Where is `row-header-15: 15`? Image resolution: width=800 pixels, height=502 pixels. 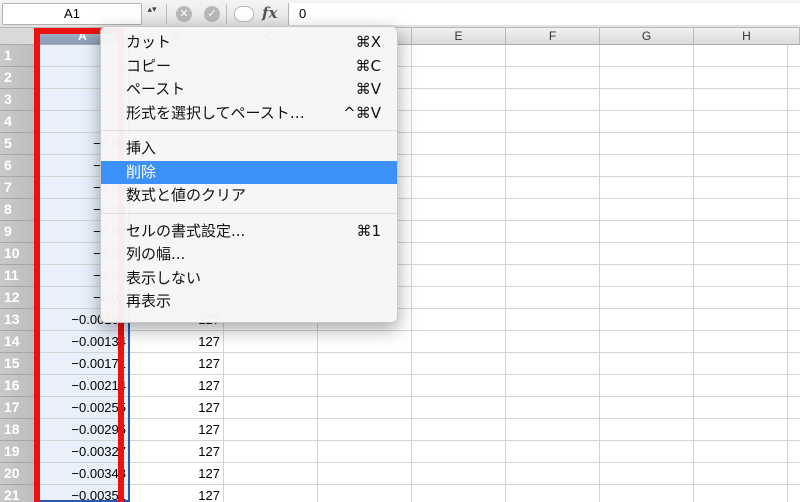
row-header-15: 15 is located at coordinates (18, 364).